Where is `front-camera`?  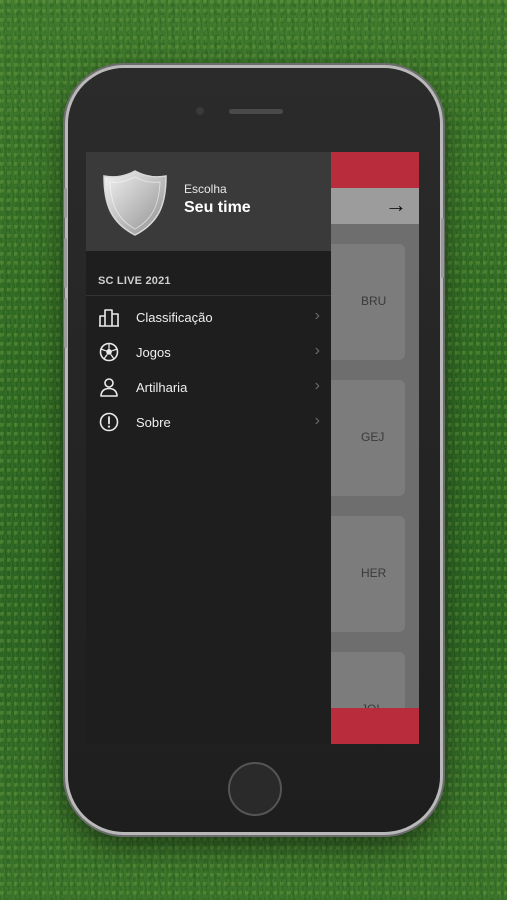
front-camera is located at coordinates (200, 111).